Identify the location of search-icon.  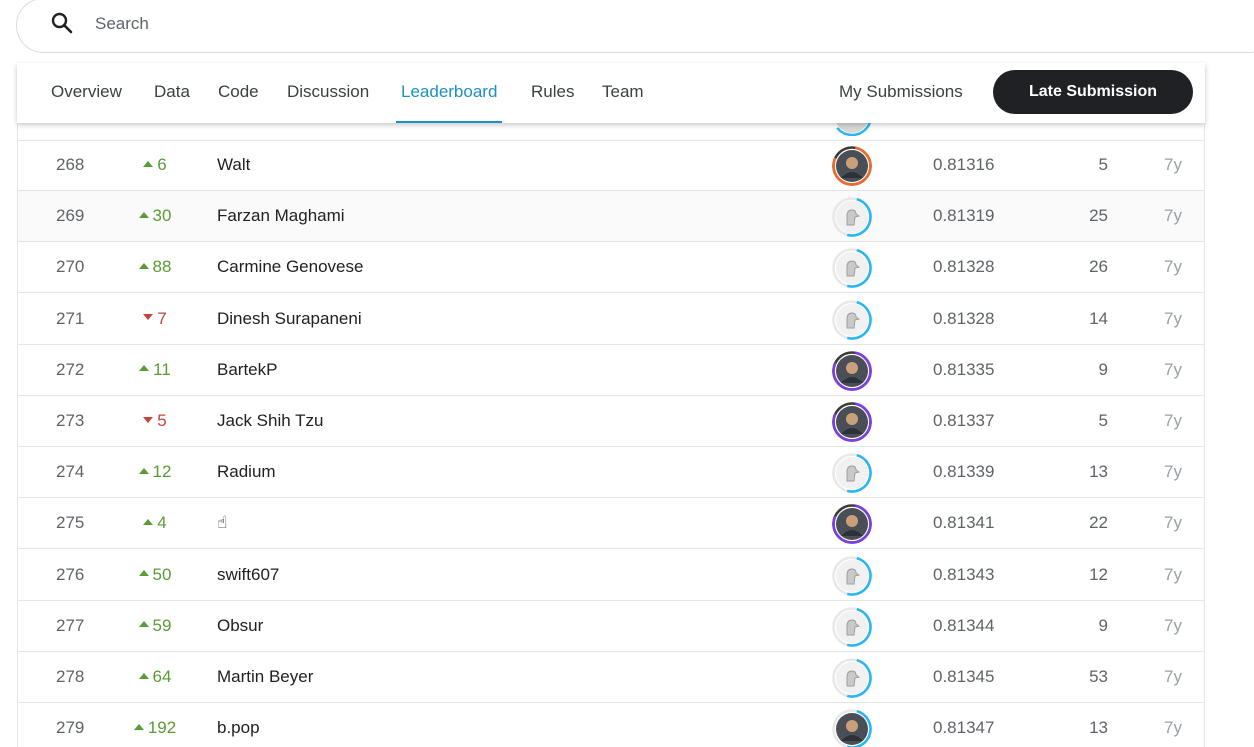
(62, 23).